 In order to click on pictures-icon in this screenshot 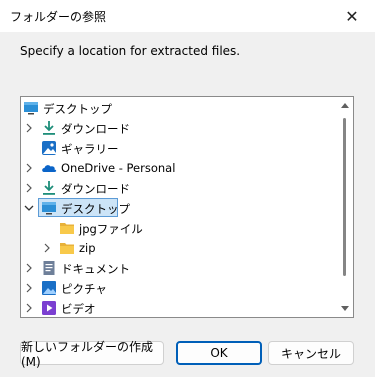, I will do `click(49, 288)`.